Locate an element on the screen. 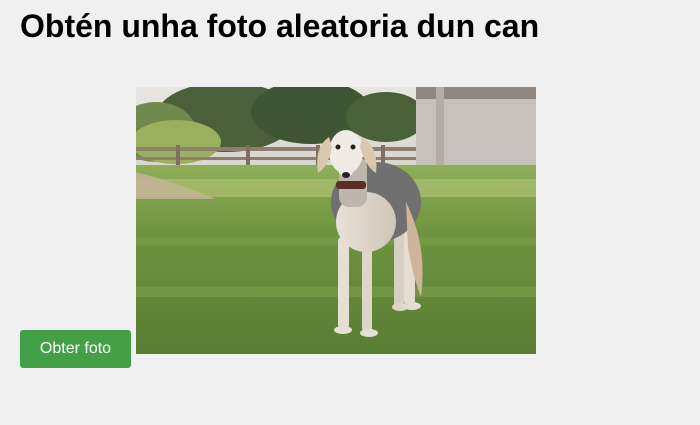  page-title: Obtén unha foto aleatoria dun can is located at coordinates (280, 26).